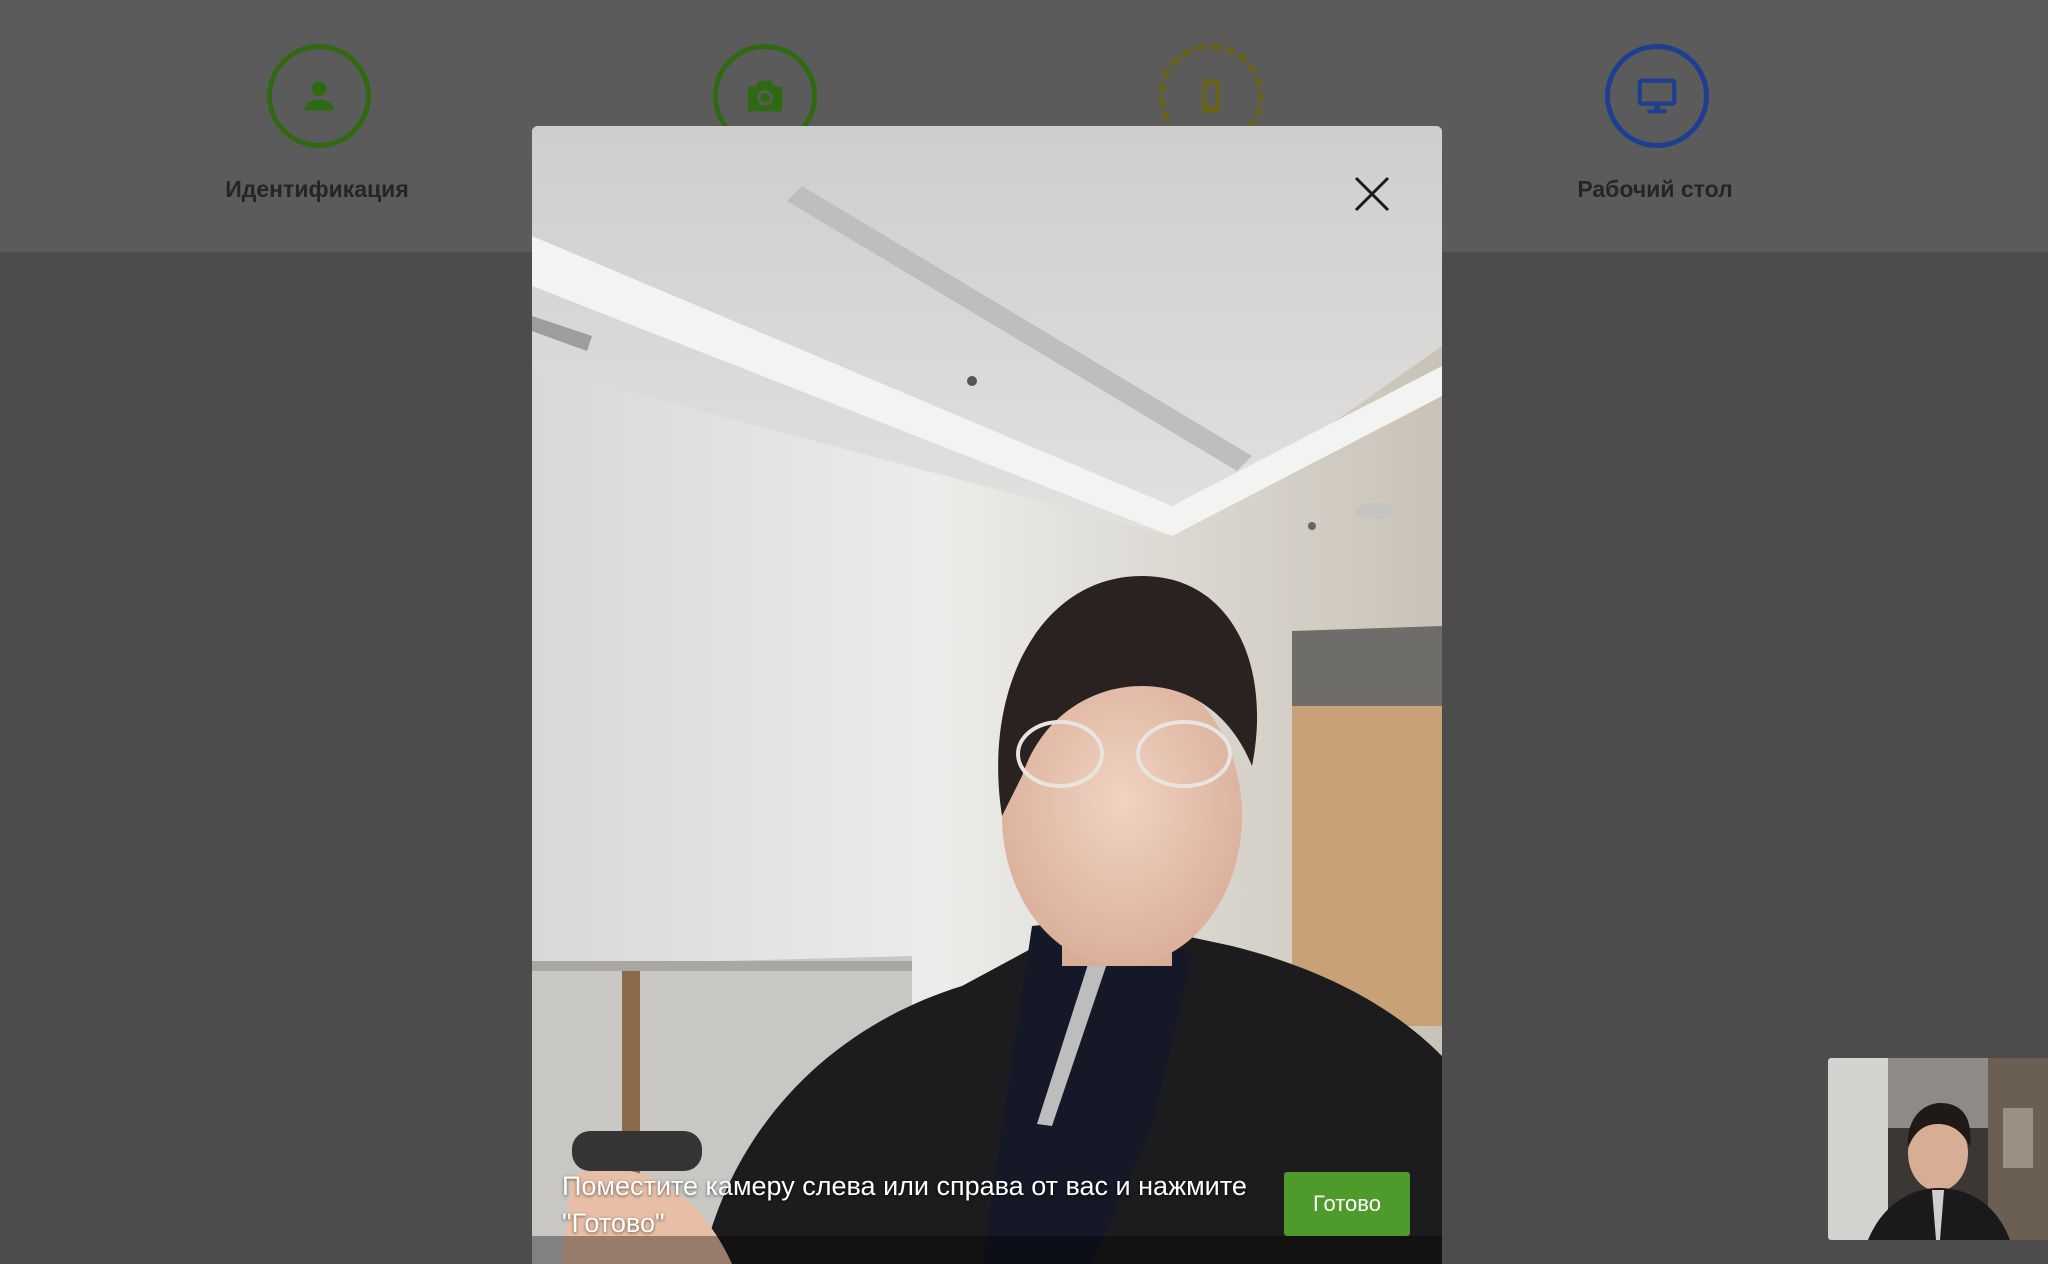  I want to click on done-button: Готово, so click(1347, 1204).